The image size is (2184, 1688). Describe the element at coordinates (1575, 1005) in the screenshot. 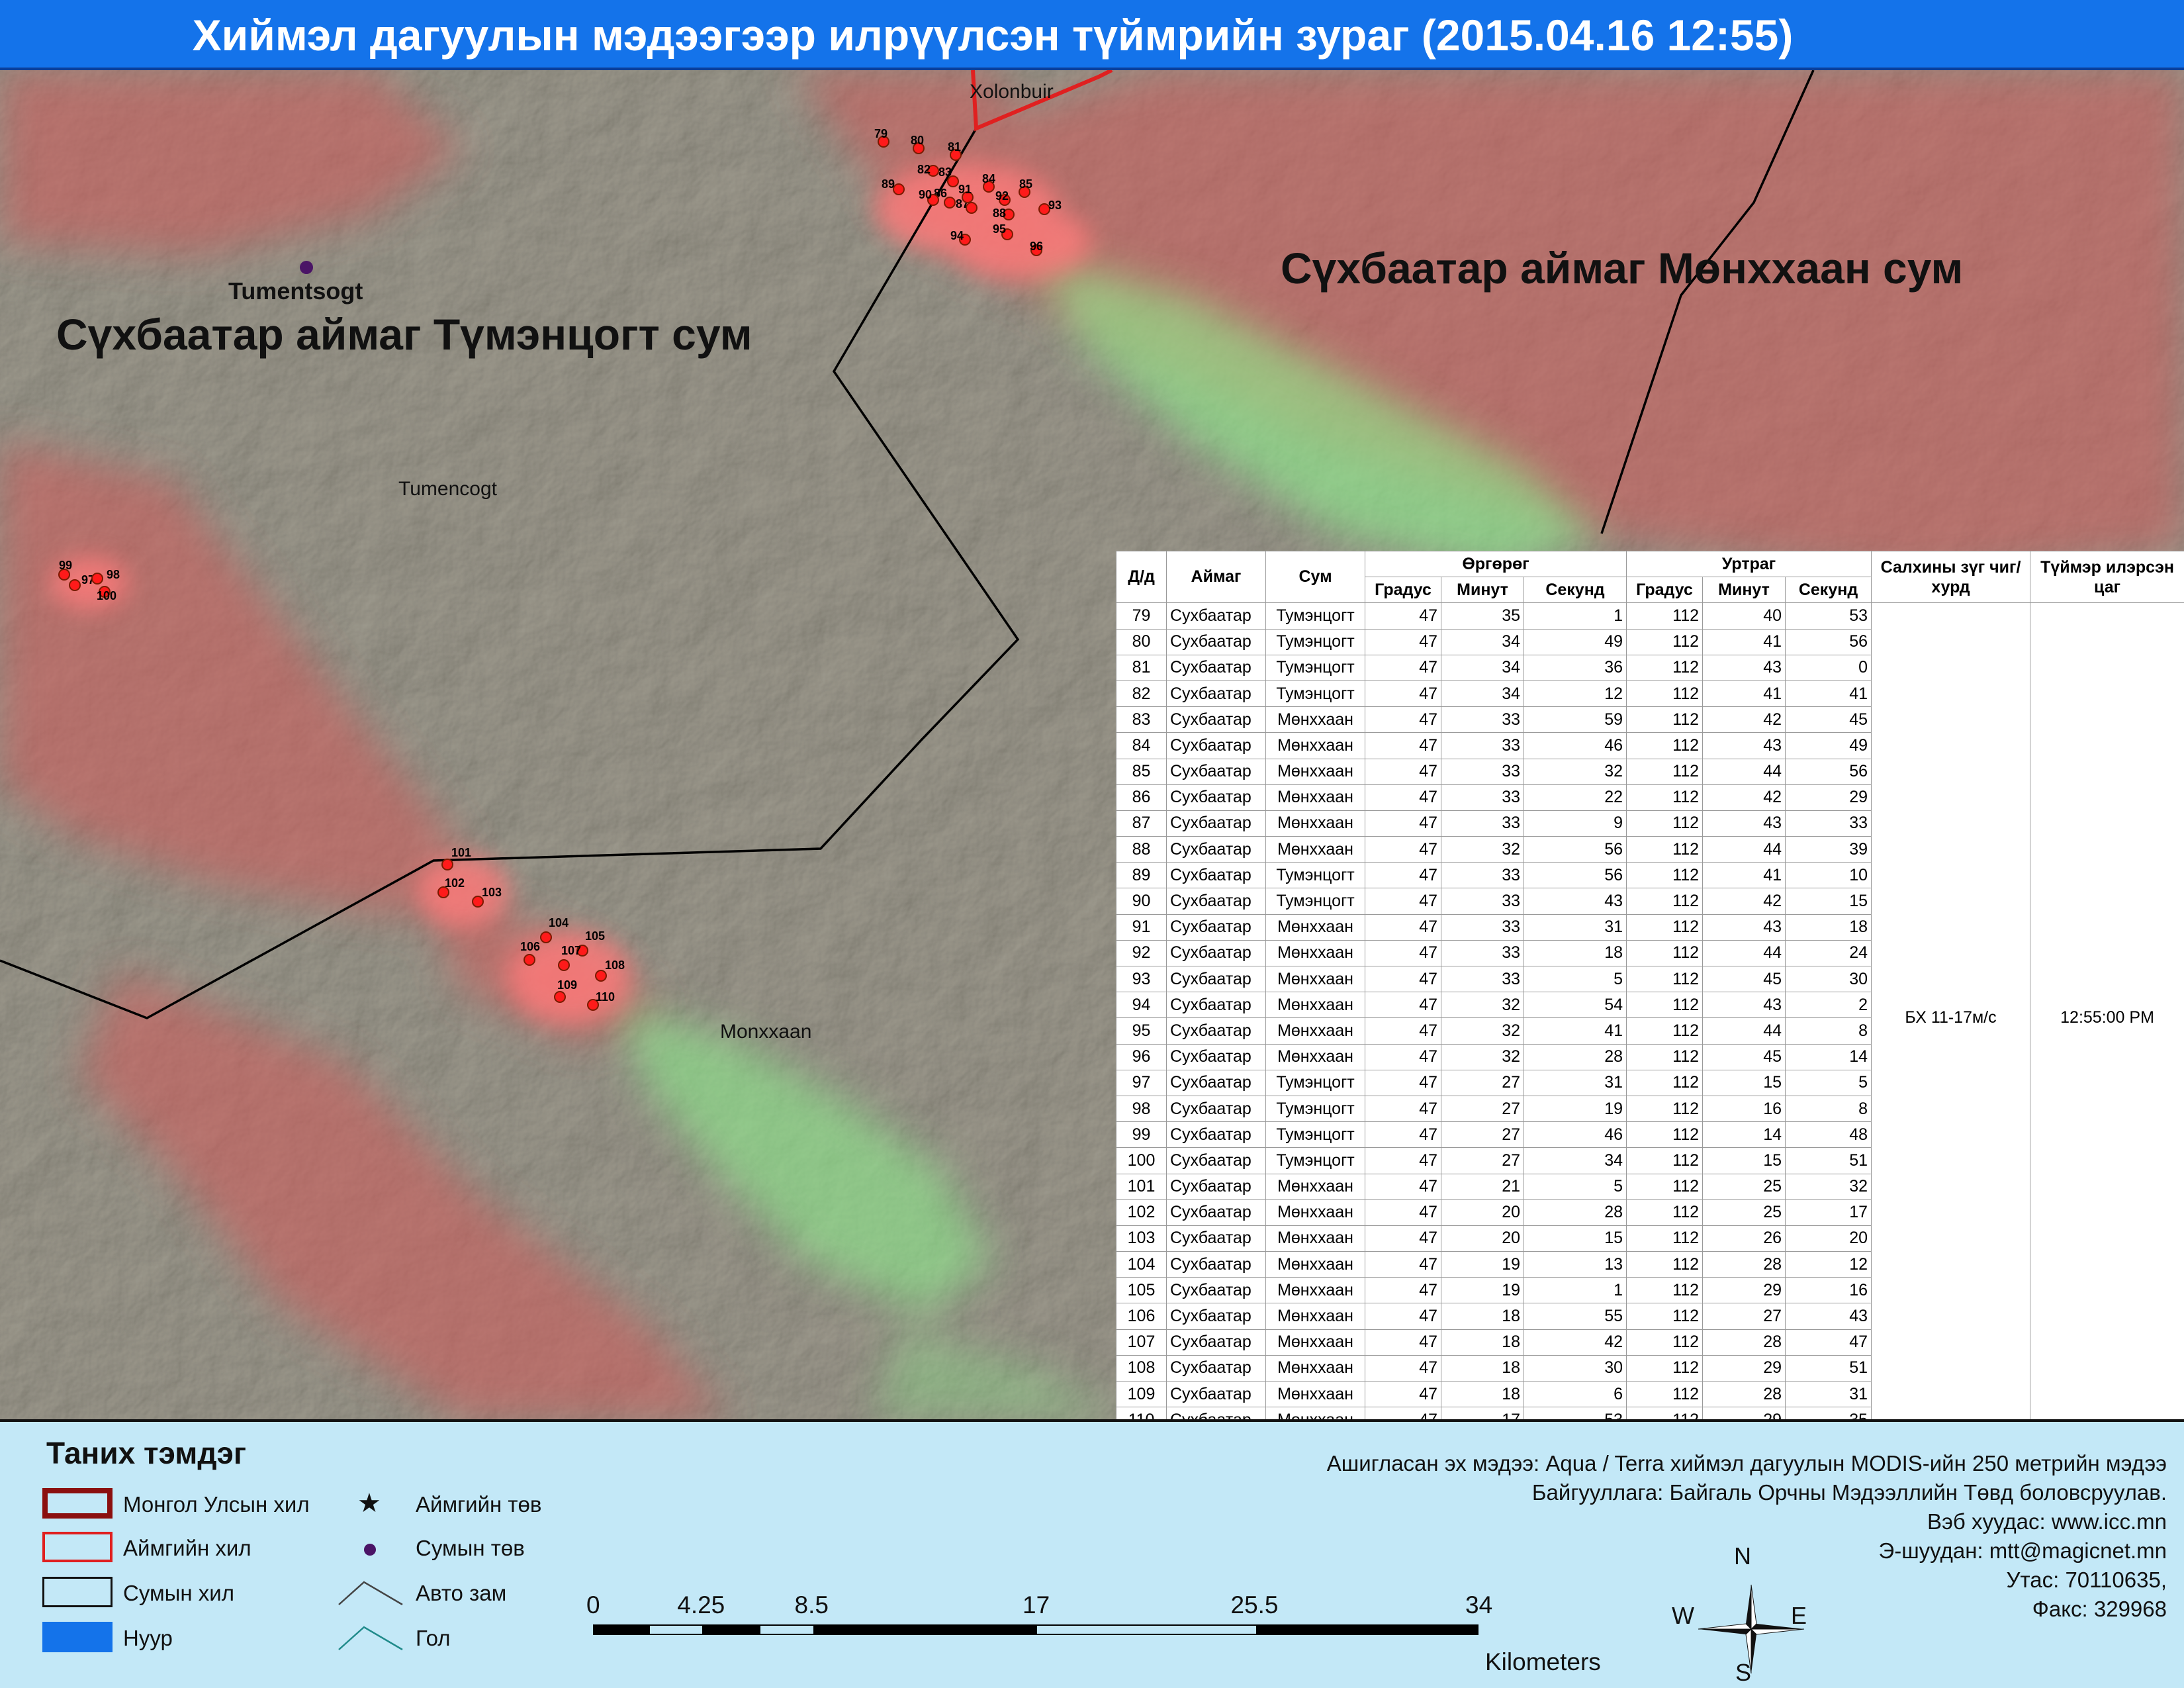

I see `table-cell: 54` at that location.